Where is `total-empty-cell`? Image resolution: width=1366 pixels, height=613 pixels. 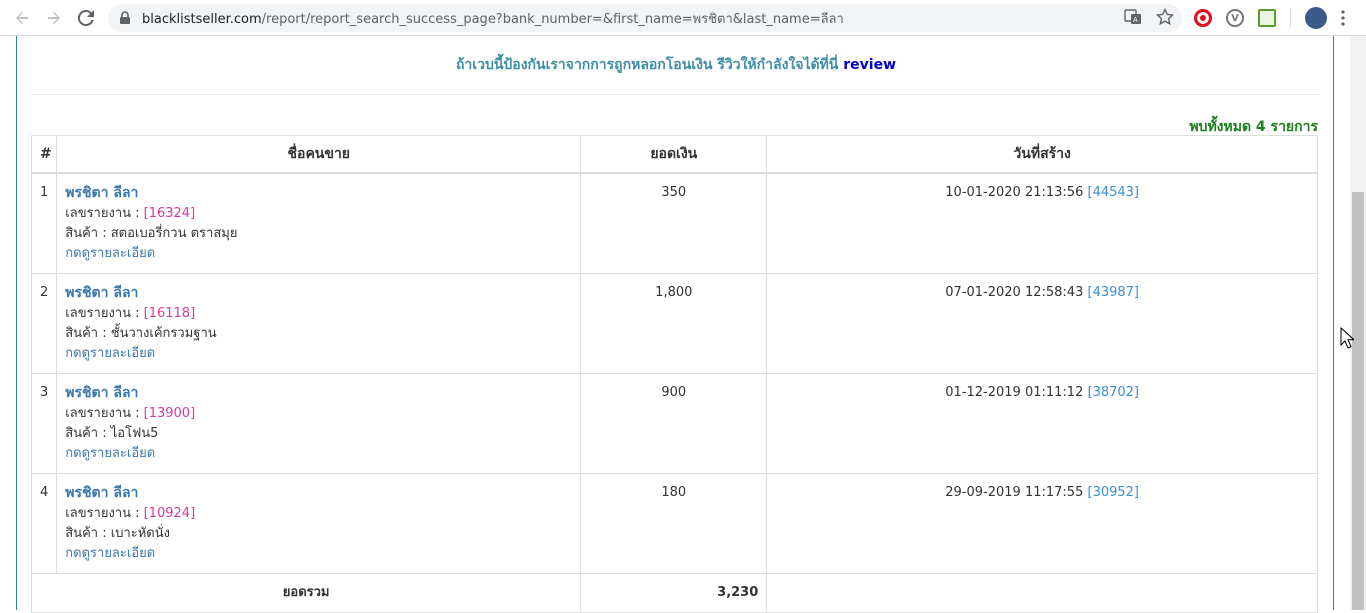 total-empty-cell is located at coordinates (1042, 592).